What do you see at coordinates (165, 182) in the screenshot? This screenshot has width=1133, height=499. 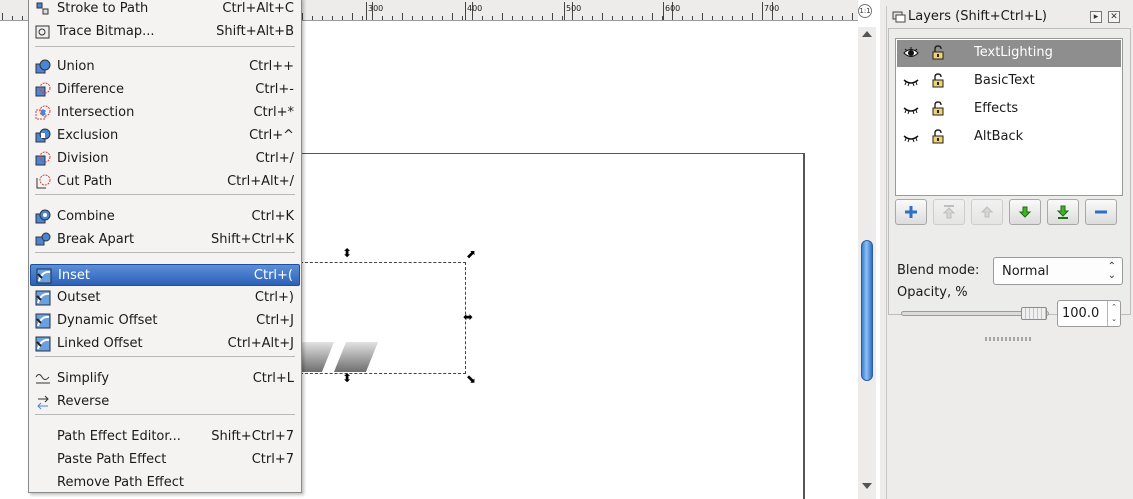 I see `menu-item-cut-path: Cut Path Ctrl+Alt+/` at bounding box center [165, 182].